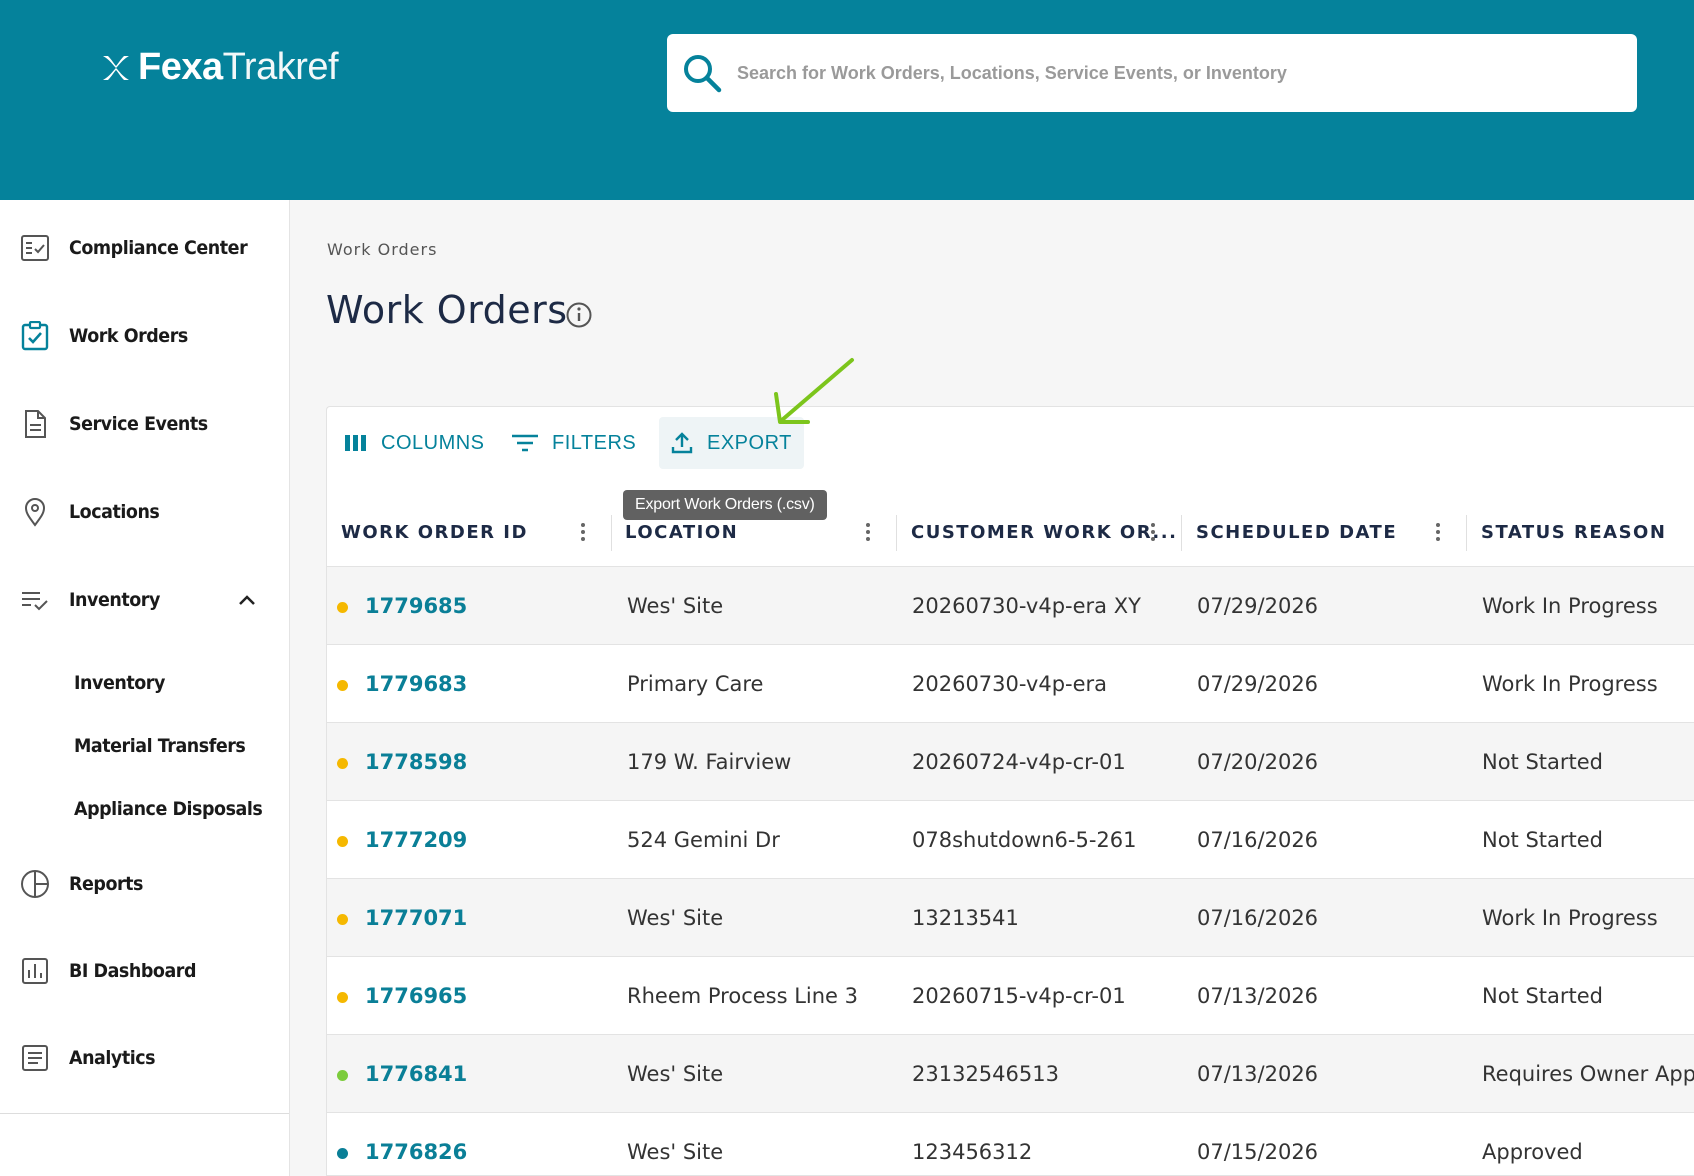 Image resolution: width=1694 pixels, height=1176 pixels. I want to click on sidebar-item-label: Service Events, so click(138, 424).